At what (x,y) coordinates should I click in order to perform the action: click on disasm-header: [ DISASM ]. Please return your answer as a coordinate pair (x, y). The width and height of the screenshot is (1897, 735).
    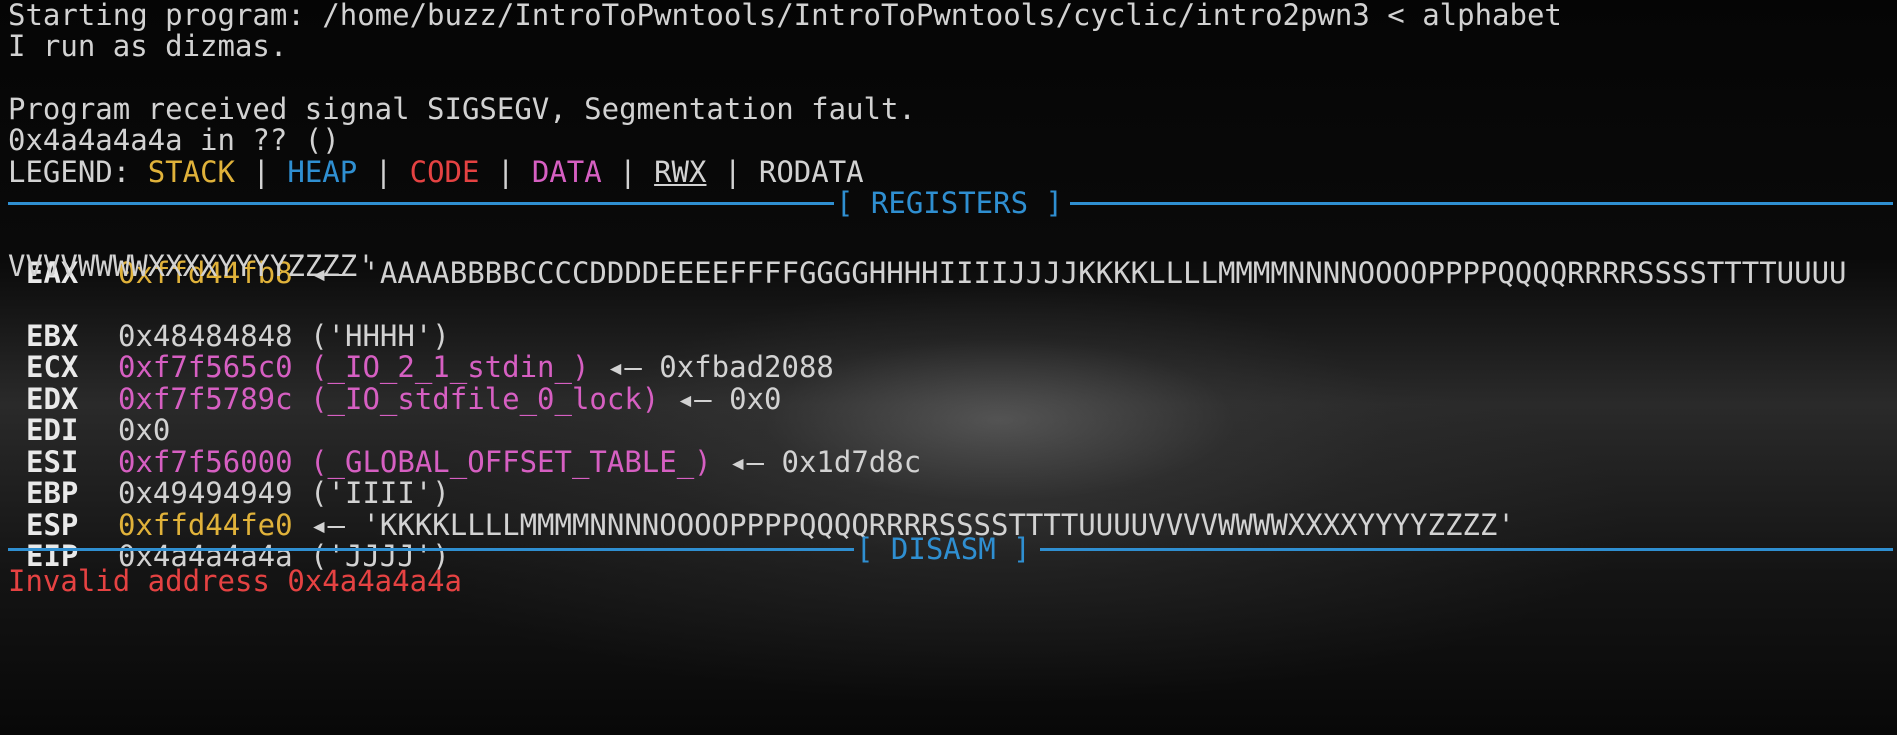
    Looking at the image, I should click on (943, 549).